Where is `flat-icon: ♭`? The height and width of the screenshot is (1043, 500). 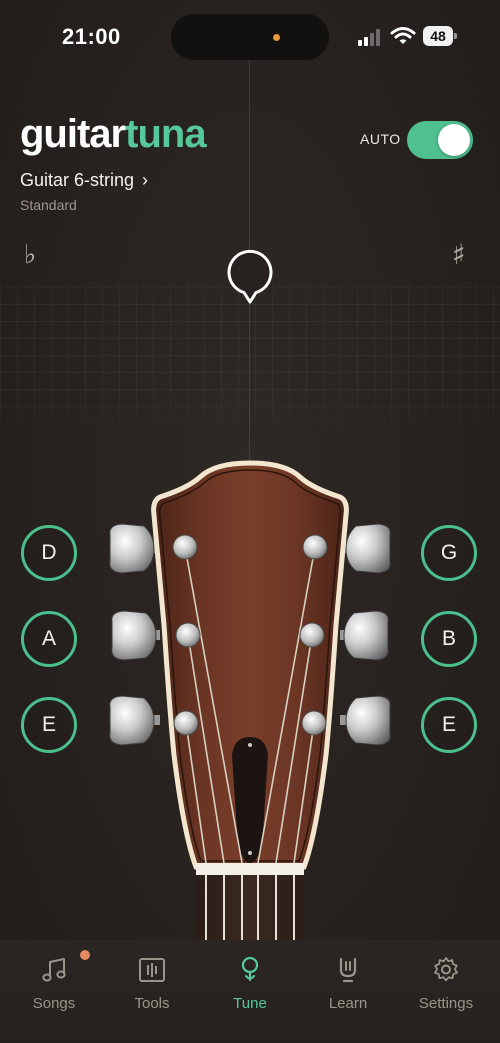
flat-icon: ♭ is located at coordinates (30, 255).